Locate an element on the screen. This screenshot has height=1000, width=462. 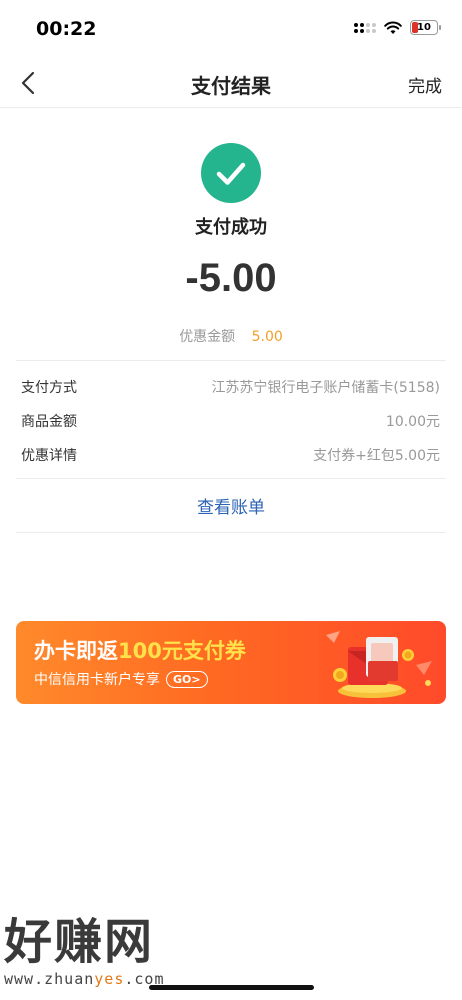
watermark-logo: 好赚网 is located at coordinates (79, 942).